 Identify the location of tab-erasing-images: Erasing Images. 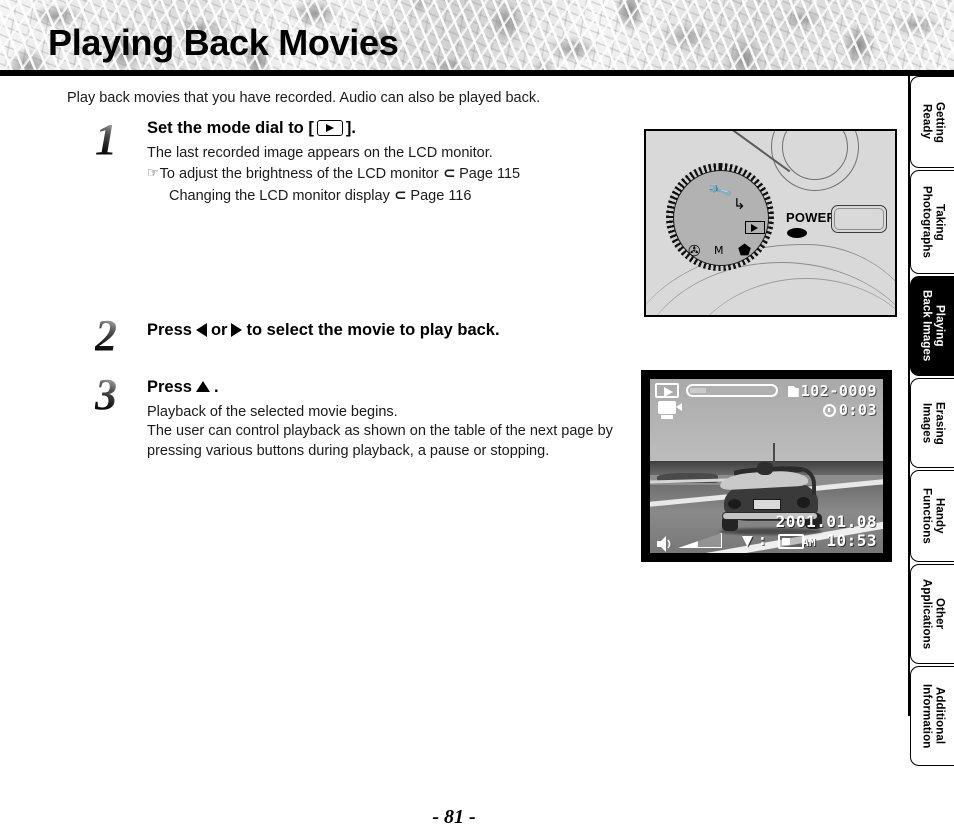
(932, 423).